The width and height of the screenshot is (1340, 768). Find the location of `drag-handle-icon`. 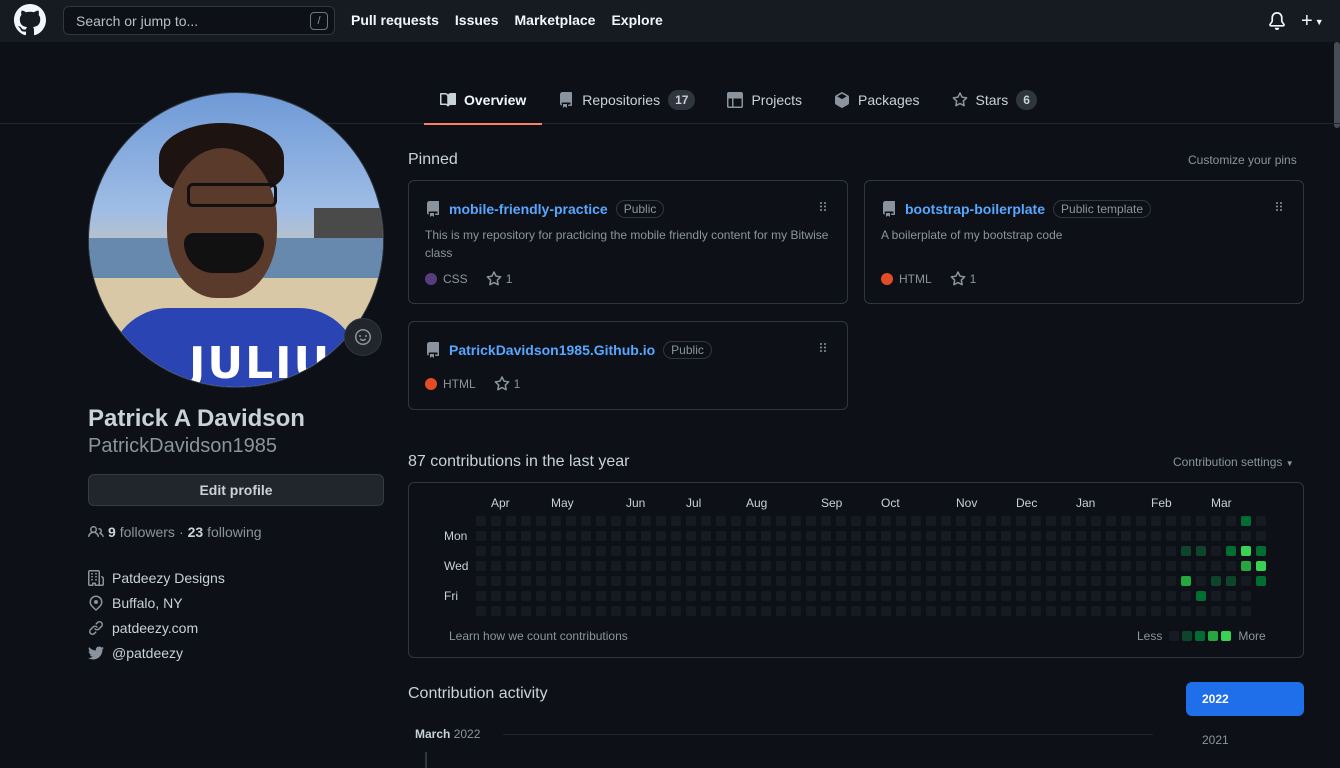

drag-handle-icon is located at coordinates (1279, 208).